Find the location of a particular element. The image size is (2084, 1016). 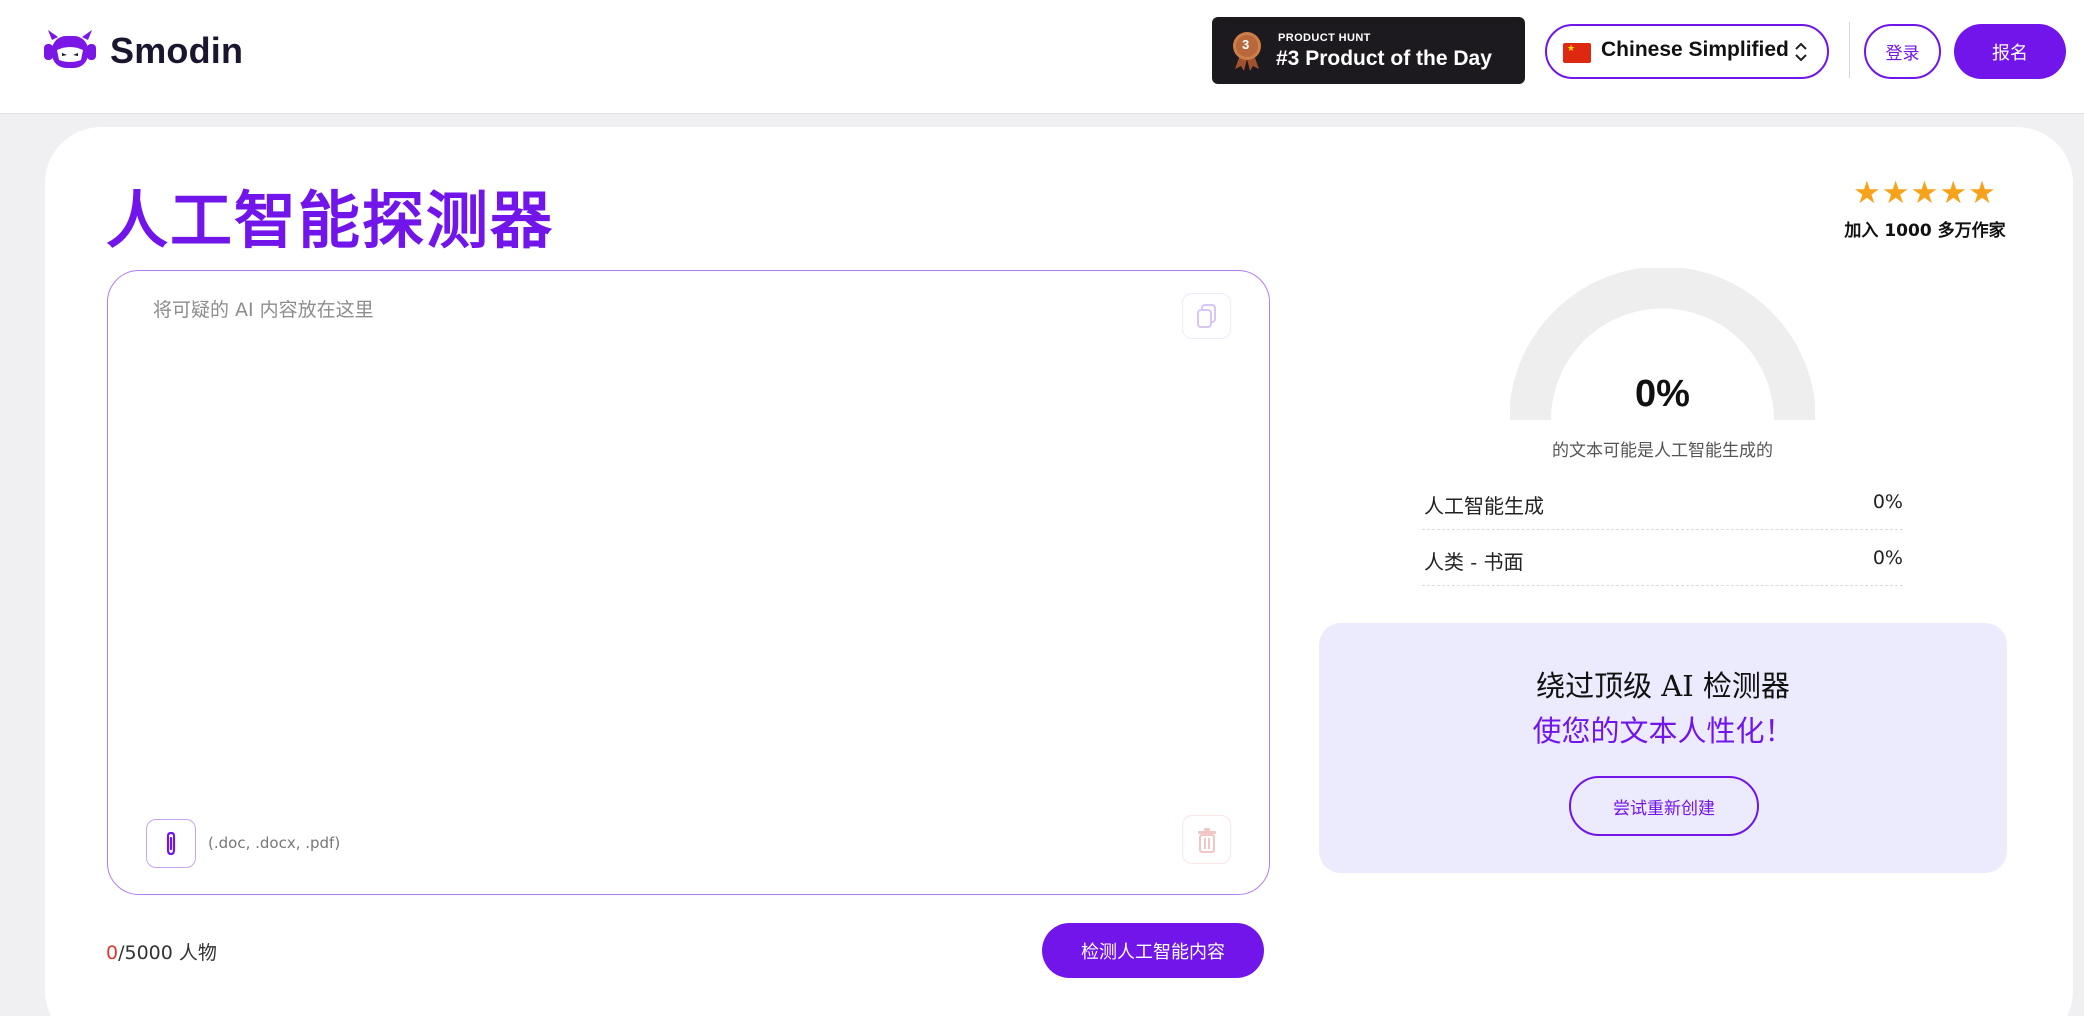

logo-text: Smodin is located at coordinates (177, 50).